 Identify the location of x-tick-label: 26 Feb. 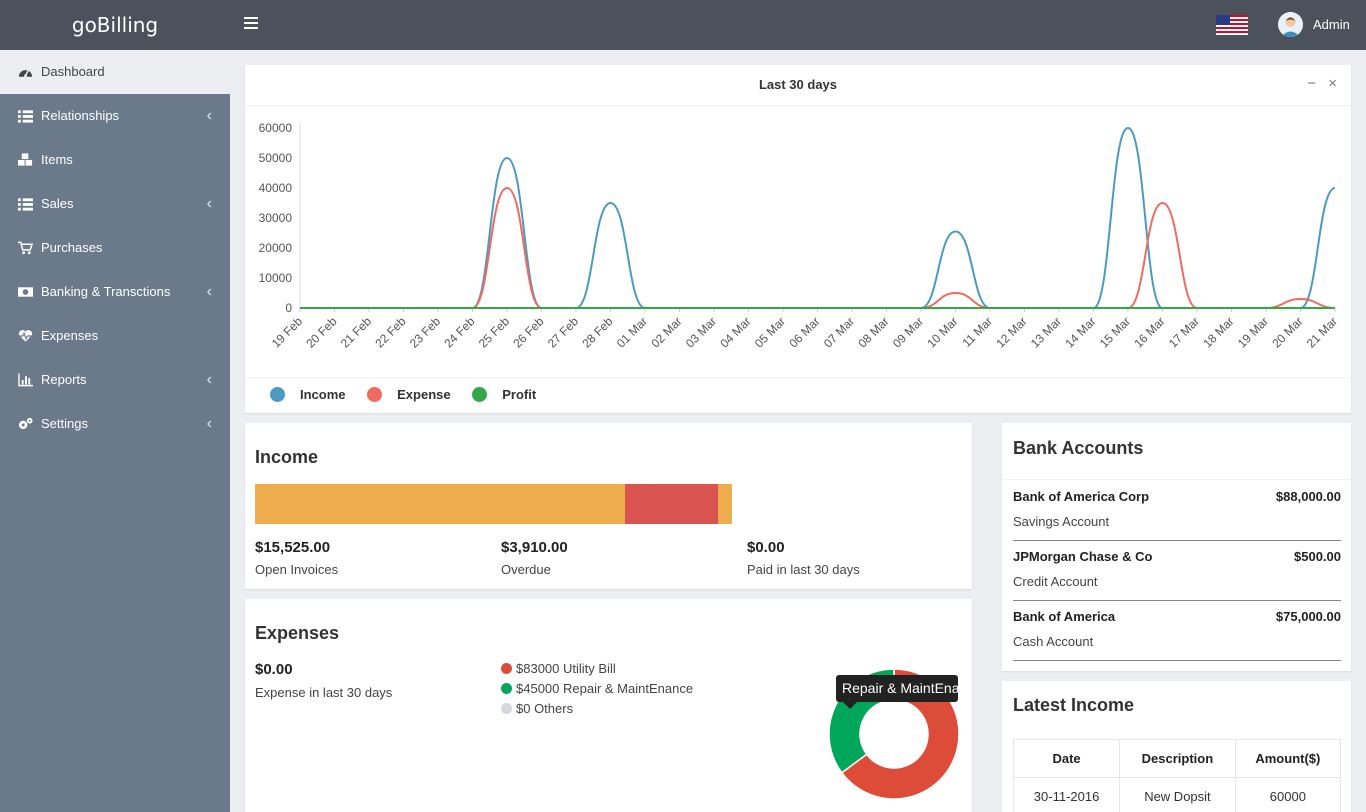
(528, 332).